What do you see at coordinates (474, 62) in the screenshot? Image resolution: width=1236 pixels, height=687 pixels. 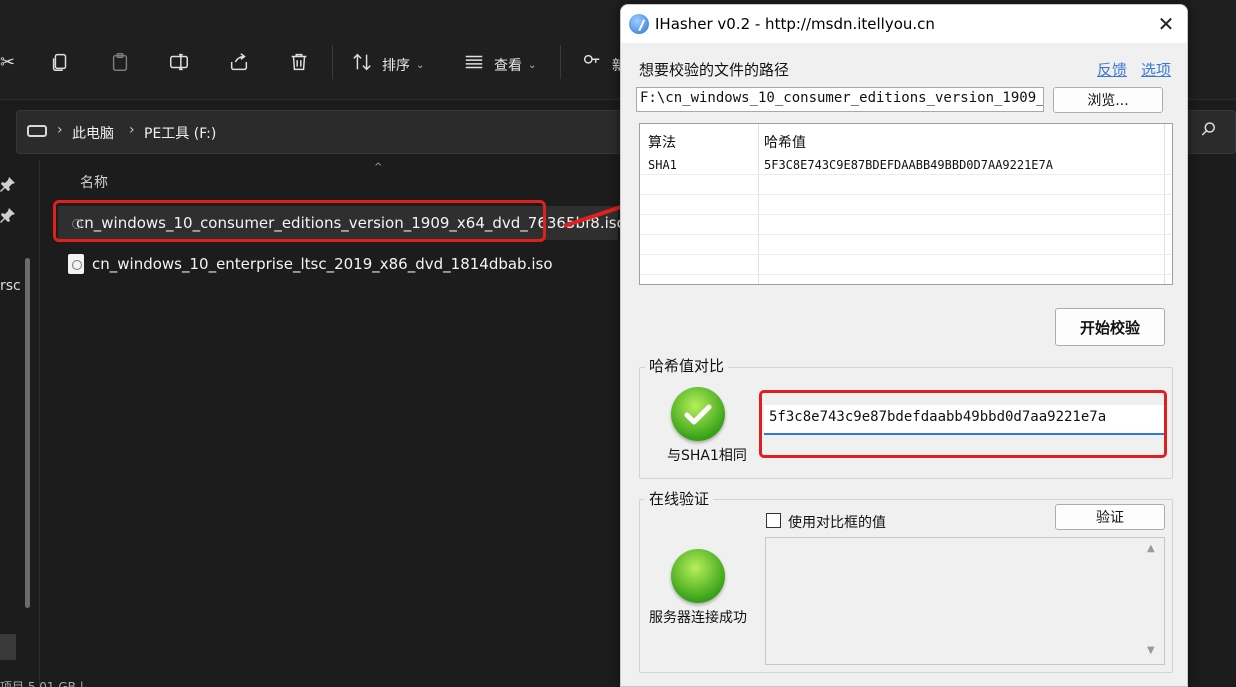 I see `view-icon` at bounding box center [474, 62].